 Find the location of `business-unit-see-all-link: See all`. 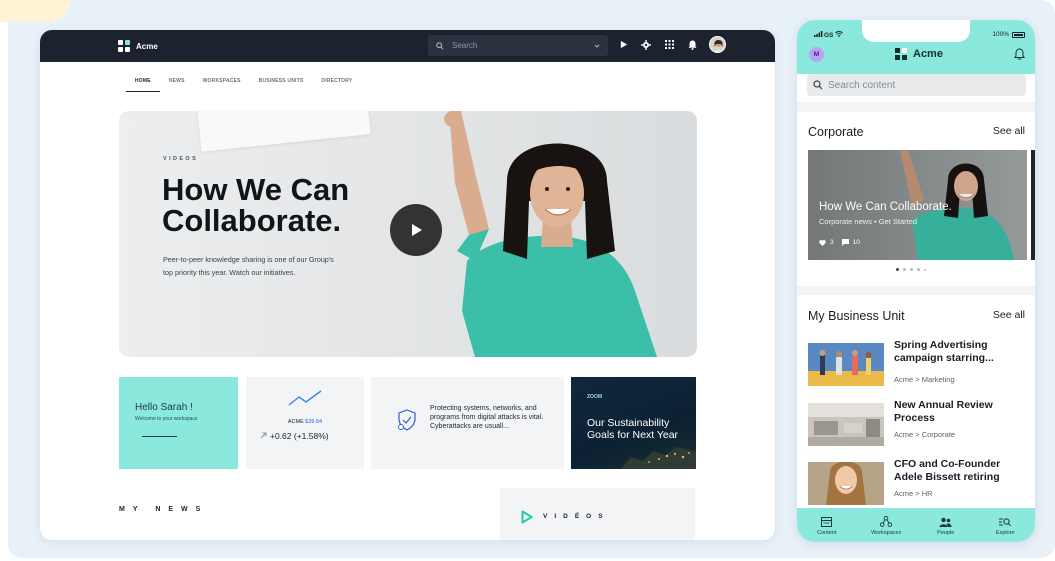

business-unit-see-all-link: See all is located at coordinates (1009, 315).